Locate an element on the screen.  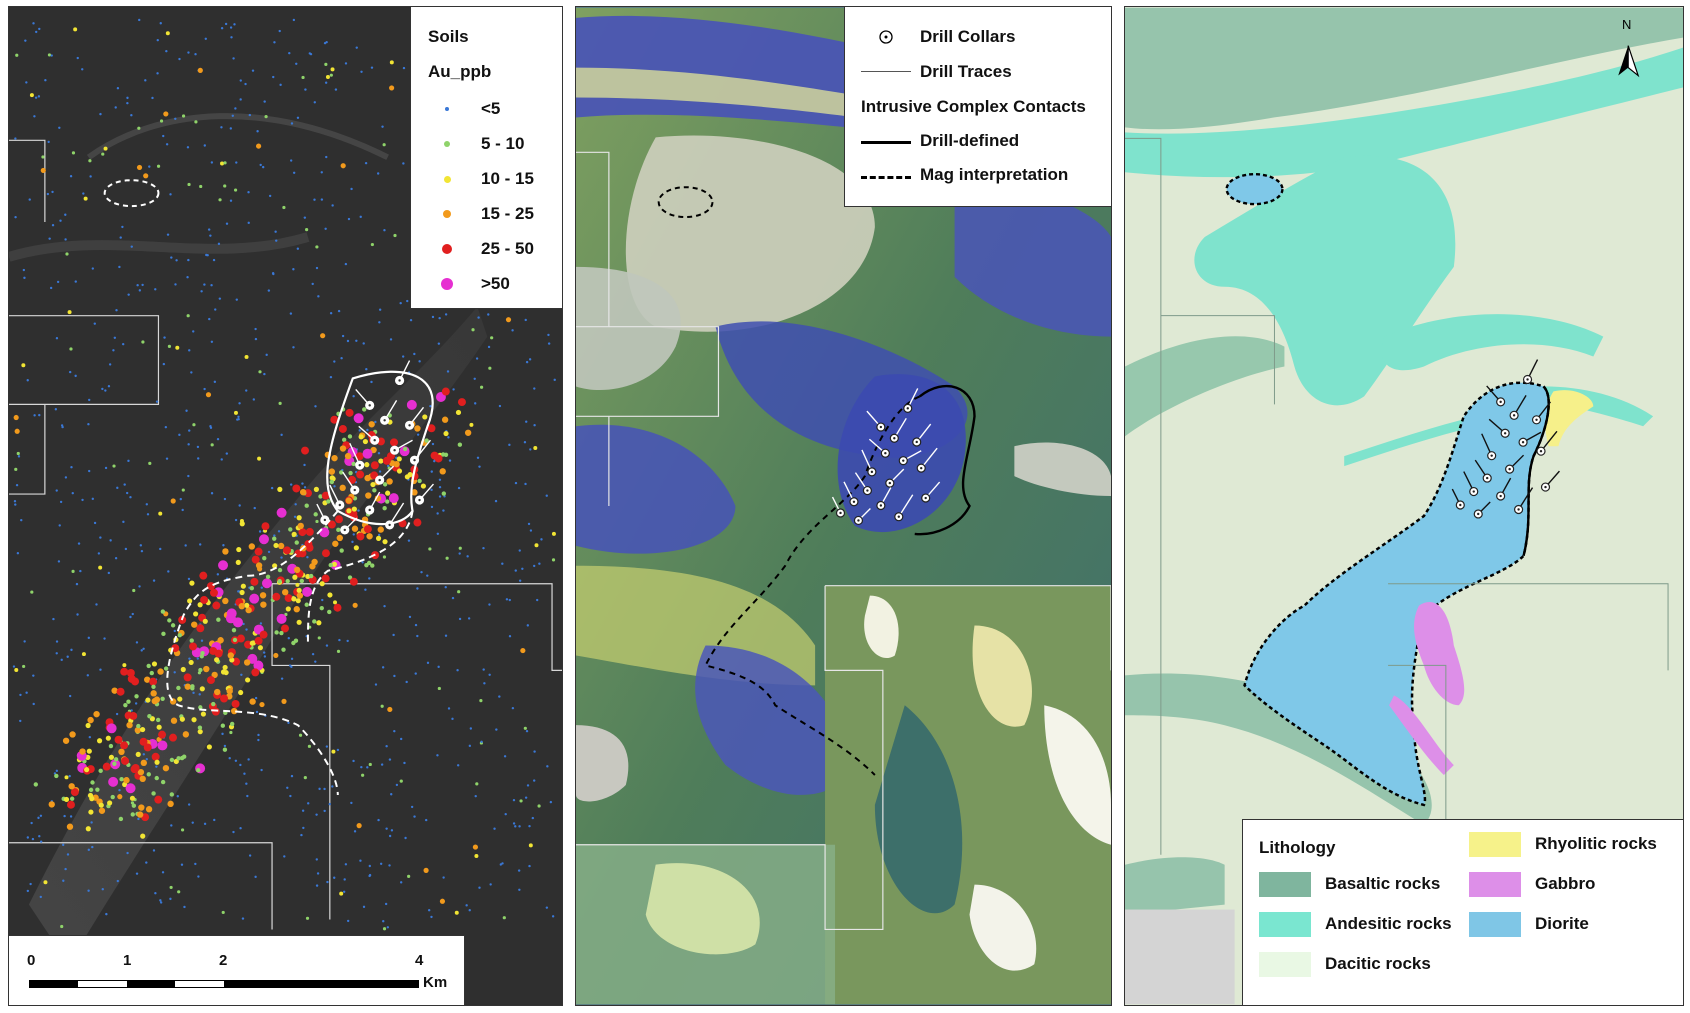
lithology-legend-title: Lithology is located at coordinates (1297, 847).